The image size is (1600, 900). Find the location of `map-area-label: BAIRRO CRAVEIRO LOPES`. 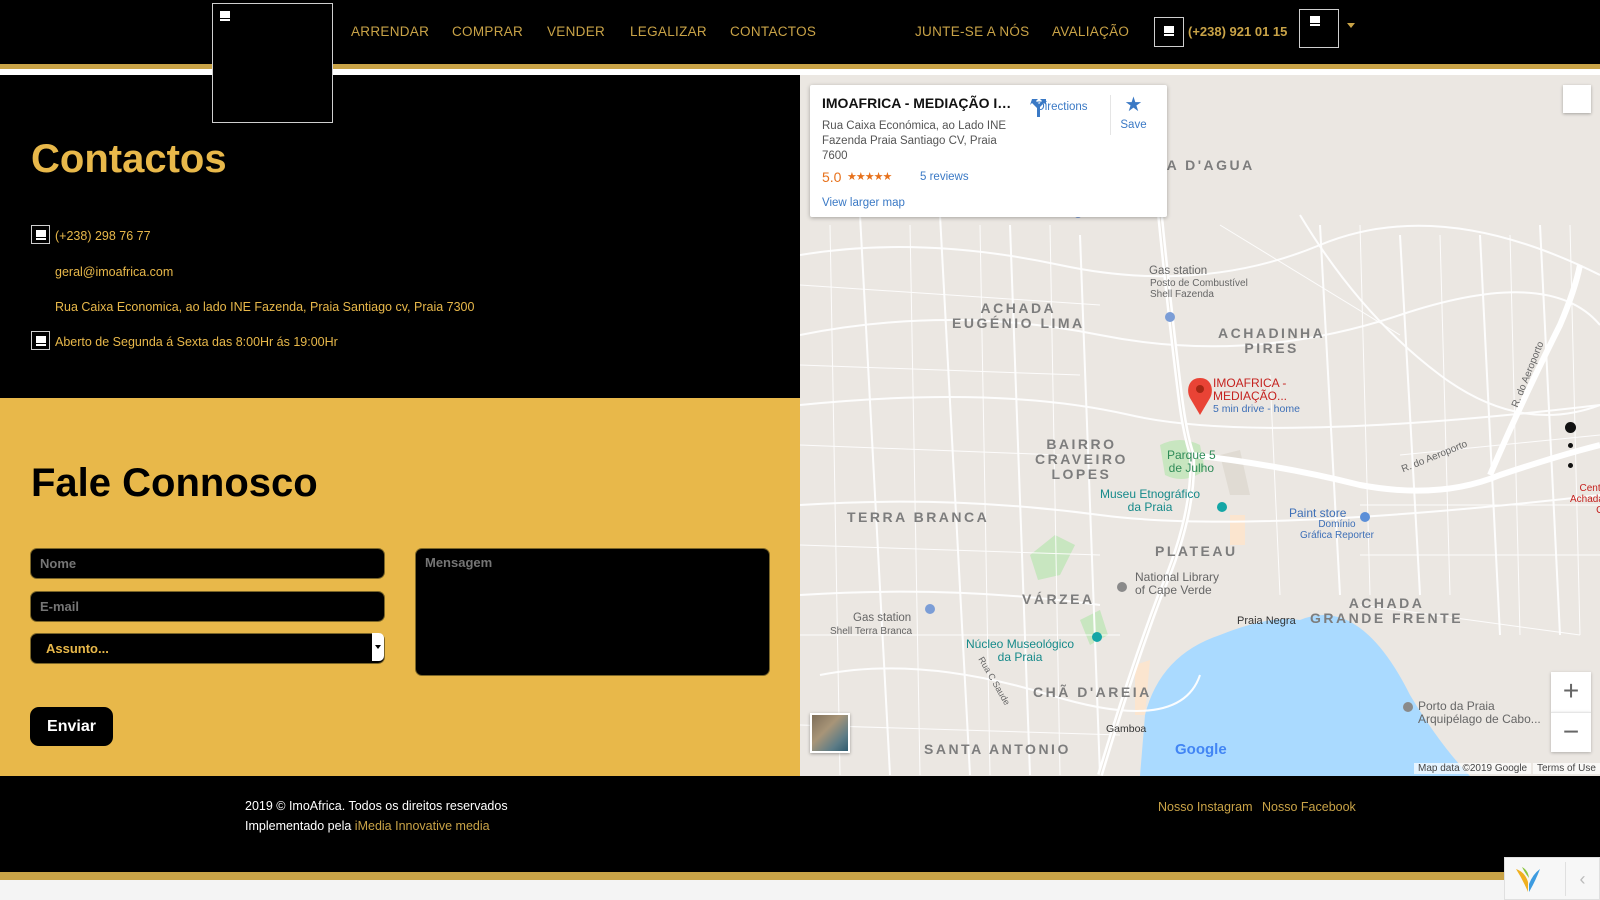

map-area-label: BAIRRO CRAVEIRO LOPES is located at coordinates (1081, 459).